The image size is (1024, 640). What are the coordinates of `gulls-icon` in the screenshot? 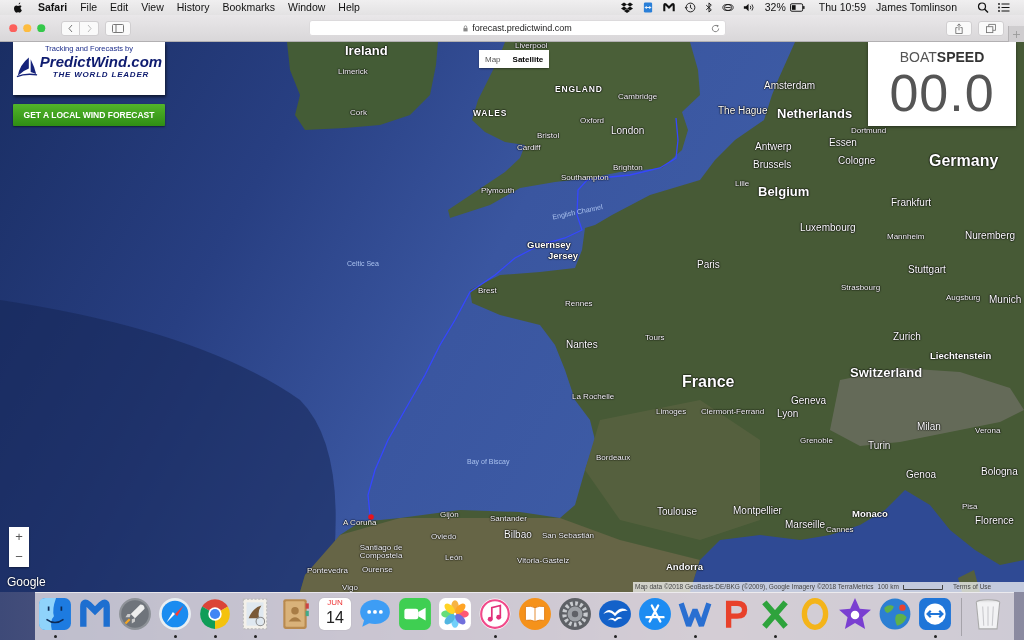 It's located at (615, 614).